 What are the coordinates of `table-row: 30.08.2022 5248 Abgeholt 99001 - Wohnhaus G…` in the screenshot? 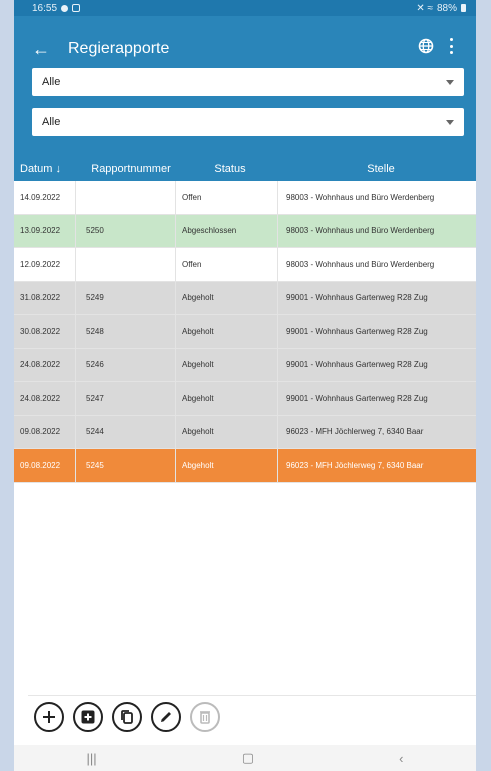 It's located at (245, 332).